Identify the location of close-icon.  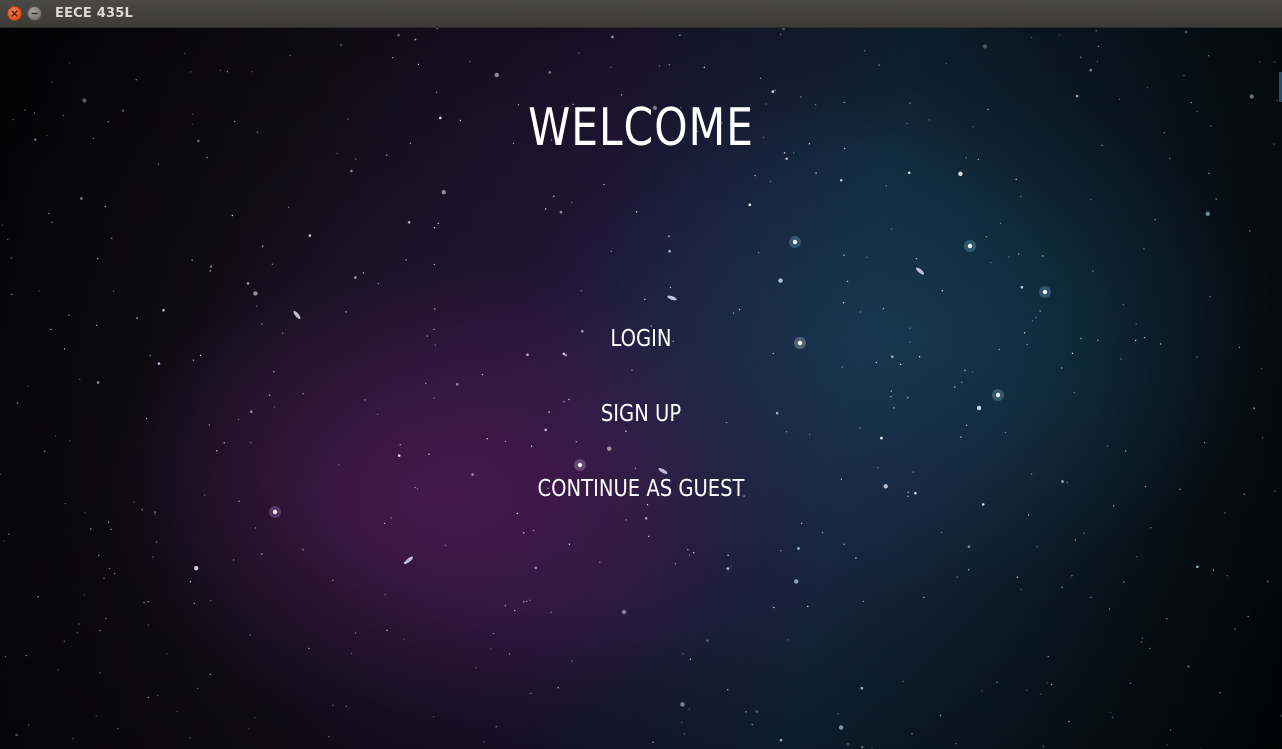
(14, 13).